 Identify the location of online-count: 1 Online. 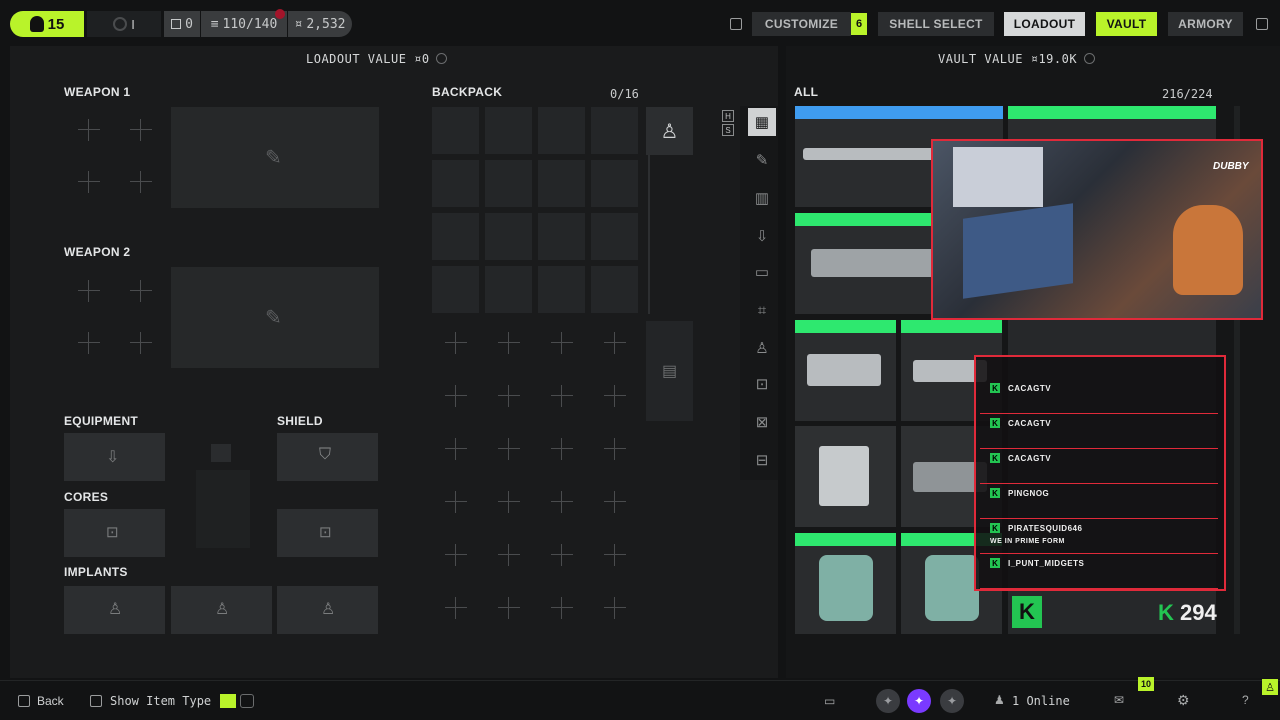
(1041, 701).